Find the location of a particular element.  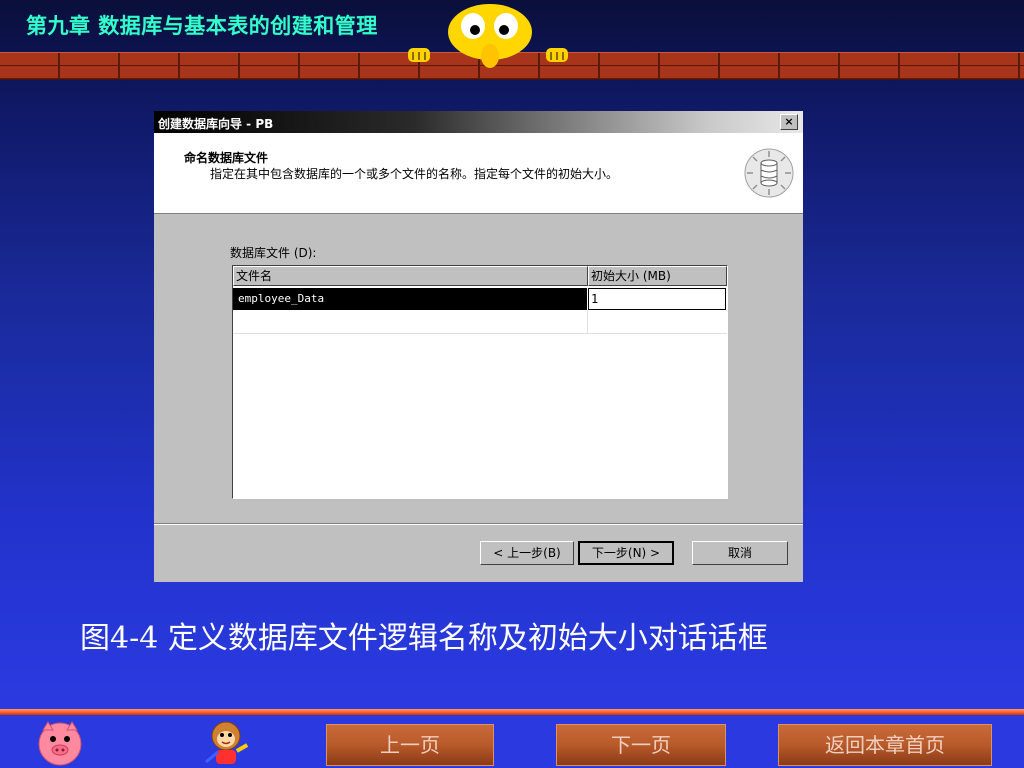

database-files-label: 数据库文件 (D): is located at coordinates (273, 253).